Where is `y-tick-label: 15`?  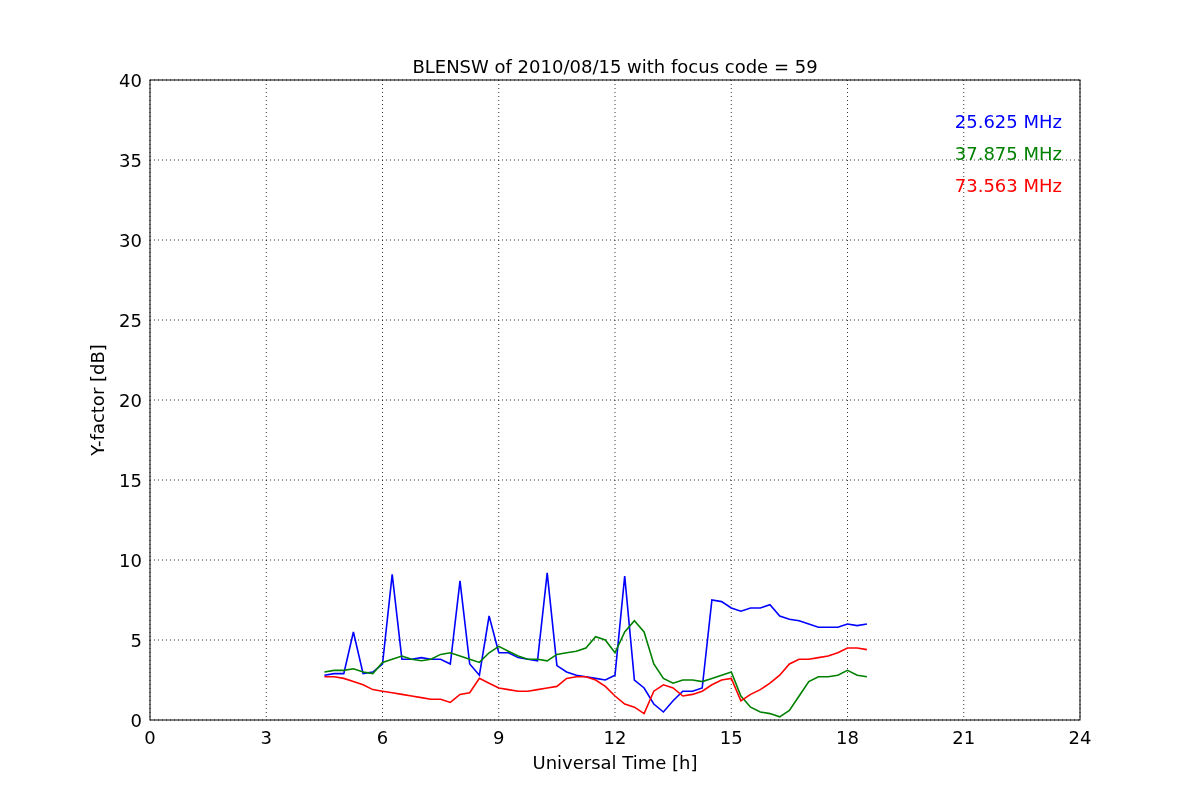
y-tick-label: 15 is located at coordinates (130, 480).